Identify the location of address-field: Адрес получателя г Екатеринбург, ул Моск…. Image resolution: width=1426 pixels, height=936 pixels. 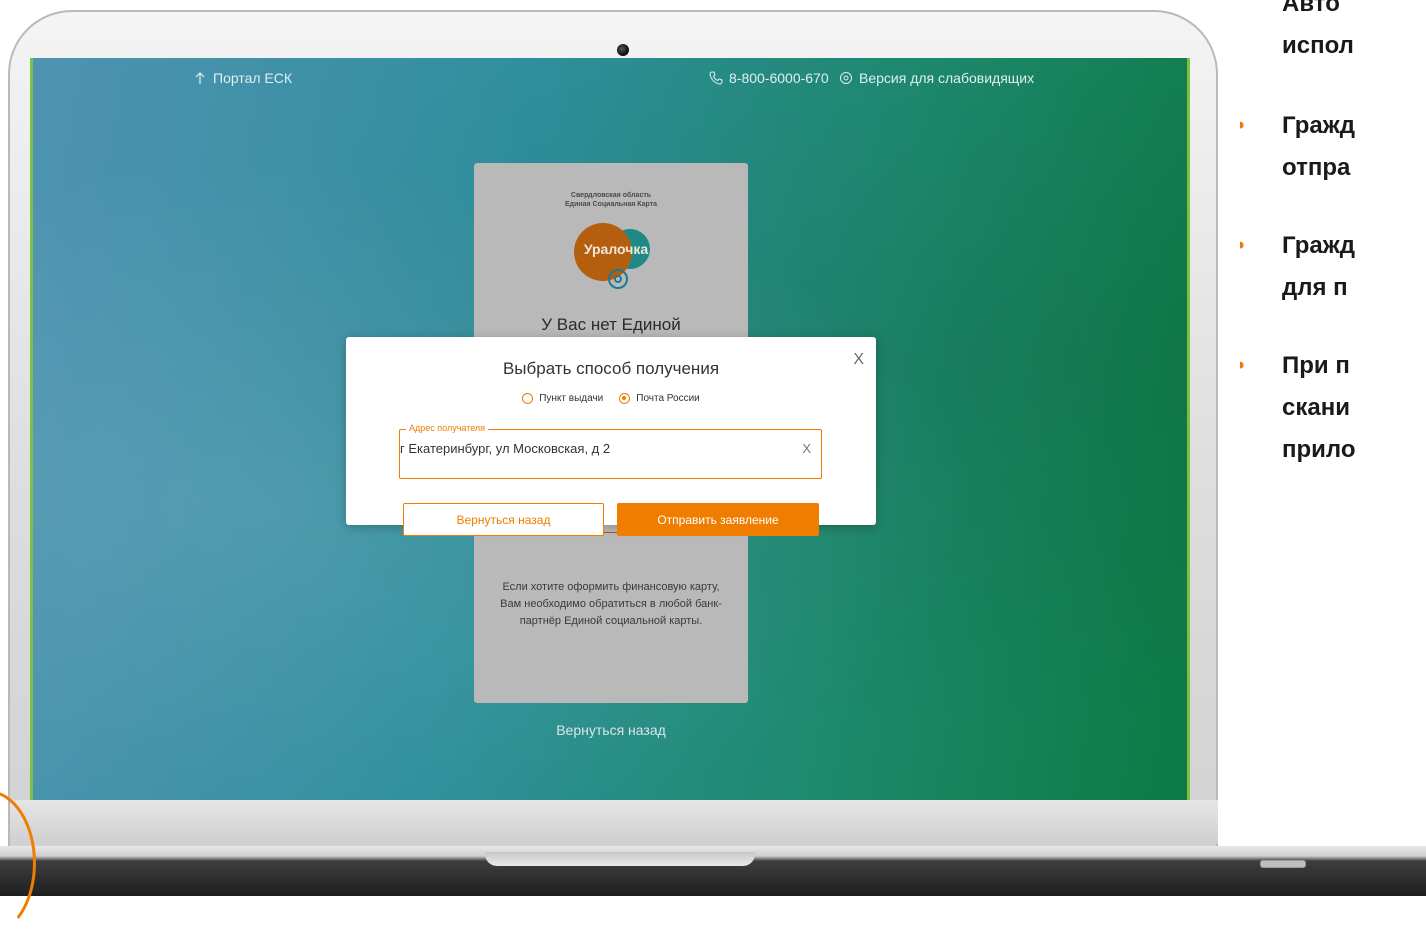
(610, 451).